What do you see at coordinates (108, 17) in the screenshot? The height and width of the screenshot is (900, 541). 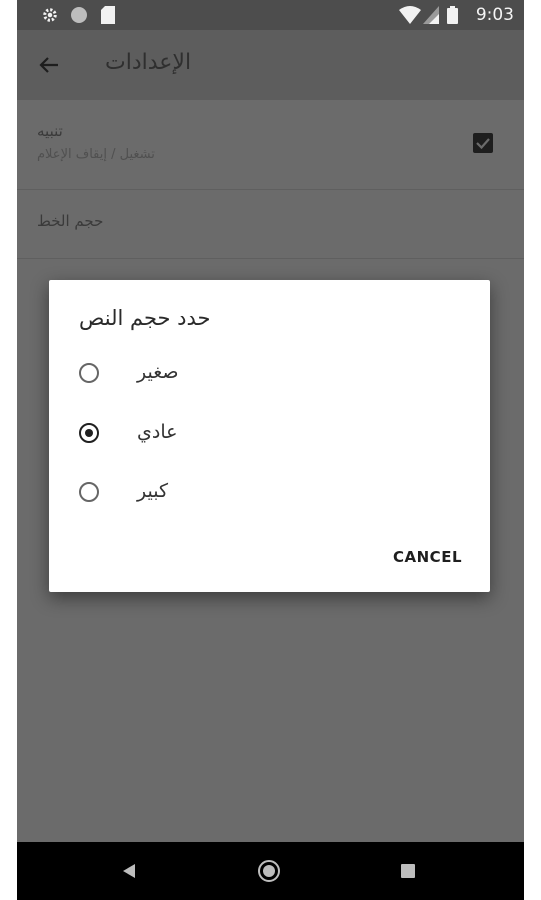 I see `sd-card-icon` at bounding box center [108, 17].